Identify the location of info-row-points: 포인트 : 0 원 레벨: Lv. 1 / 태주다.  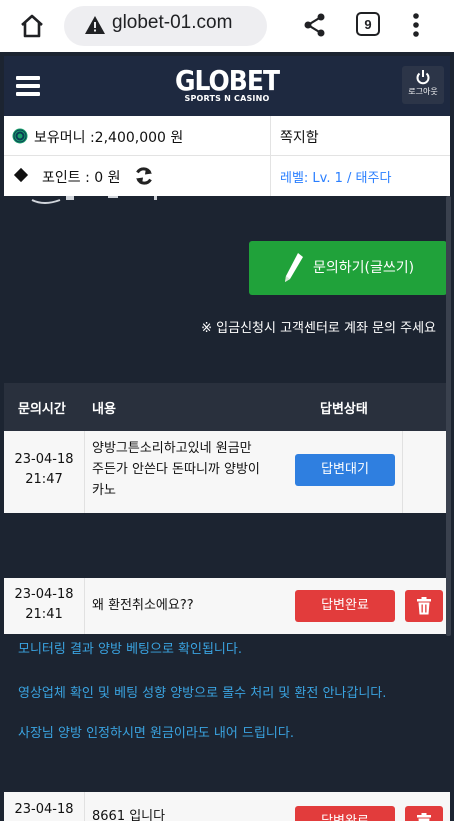
(227, 176).